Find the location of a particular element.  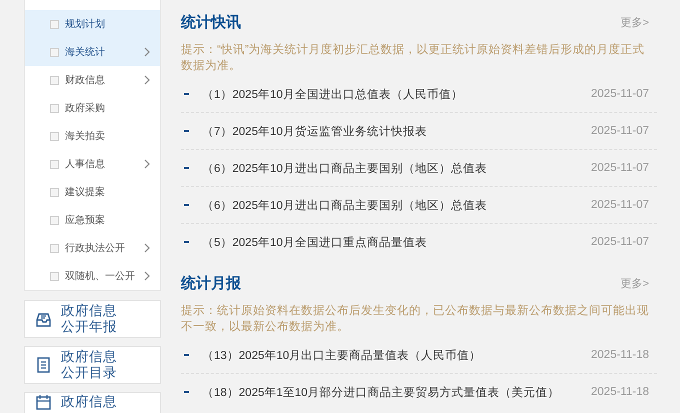

list-link: （5）2025年10月全国进口重点商品量值表 is located at coordinates (397, 242).